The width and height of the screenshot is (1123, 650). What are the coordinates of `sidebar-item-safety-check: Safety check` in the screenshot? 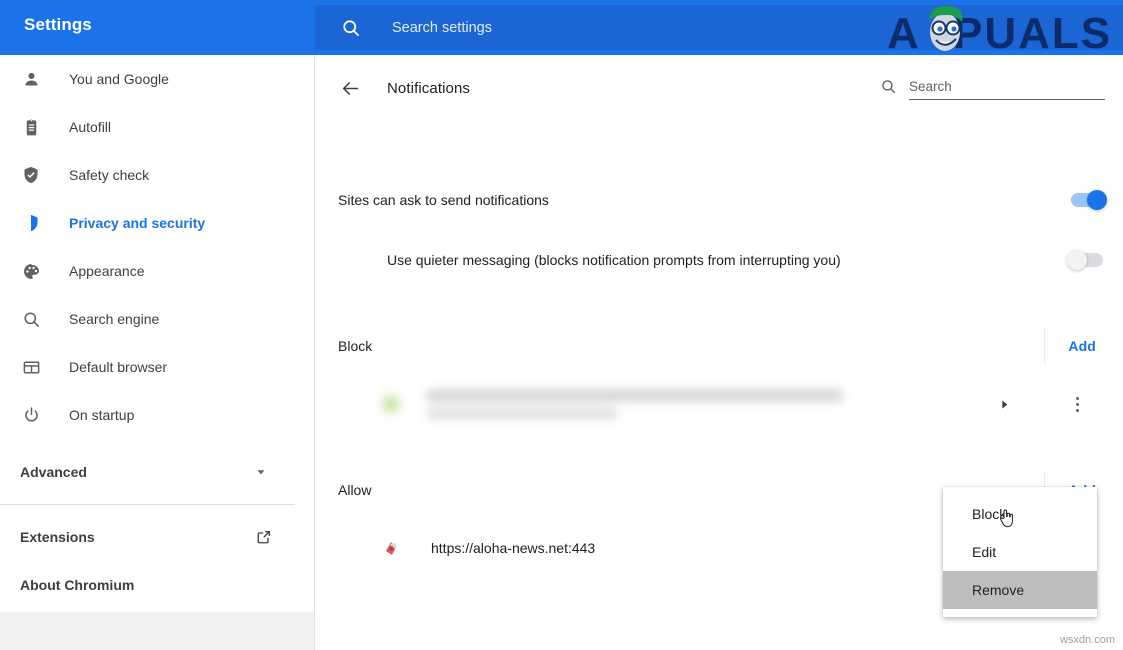 It's located at (157, 175).